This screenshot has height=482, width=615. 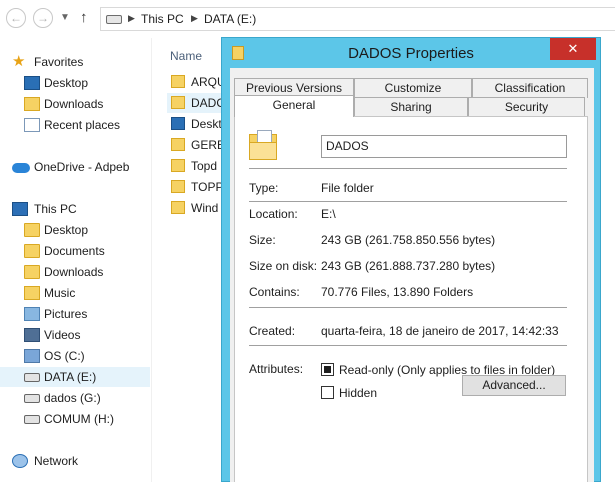 I want to click on forward-arrow-icon: →, so click(x=43, y=18).